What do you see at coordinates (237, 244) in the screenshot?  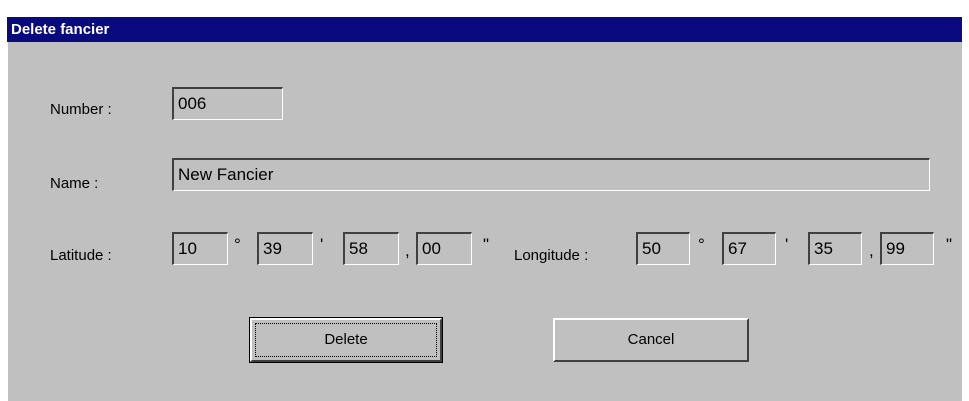 I see `latitude-degree-symbol: °` at bounding box center [237, 244].